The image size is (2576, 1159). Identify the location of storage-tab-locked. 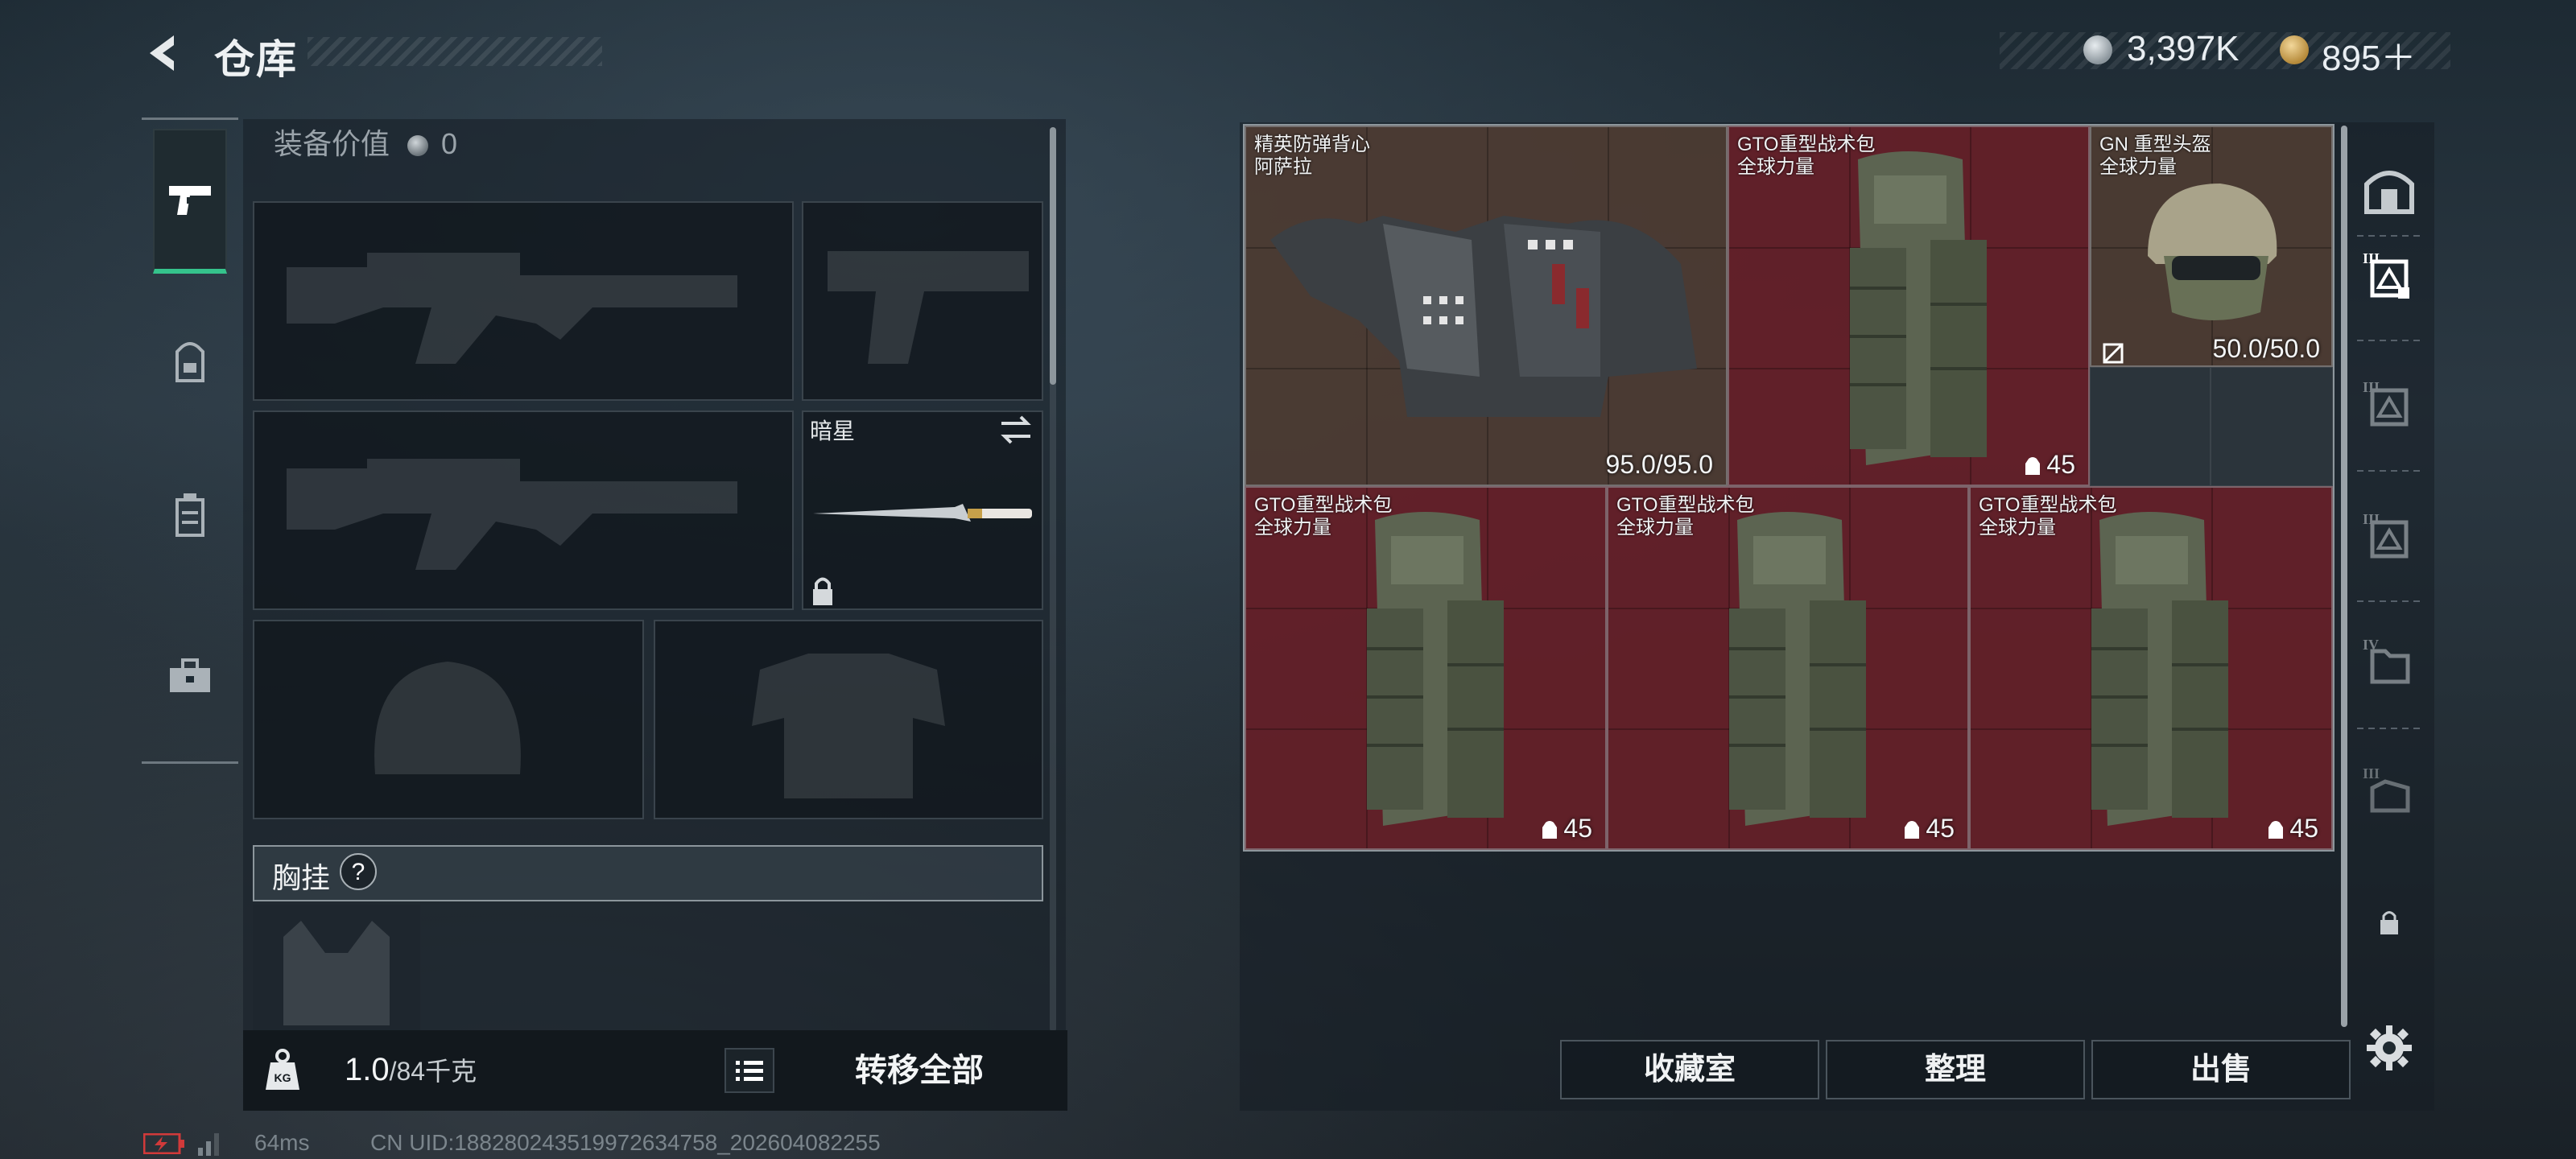
(2389, 922).